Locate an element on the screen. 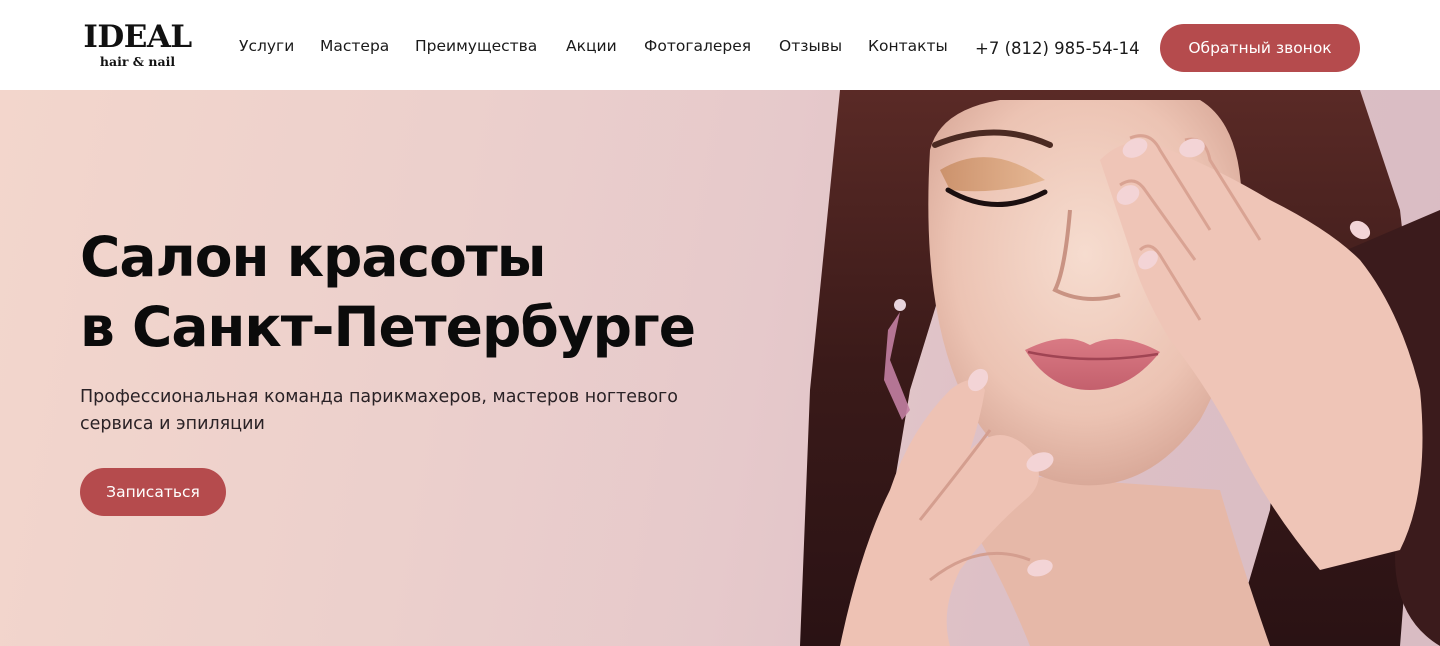 This screenshot has width=1440, height=646. logo-title: IDEAL is located at coordinates (137, 37).